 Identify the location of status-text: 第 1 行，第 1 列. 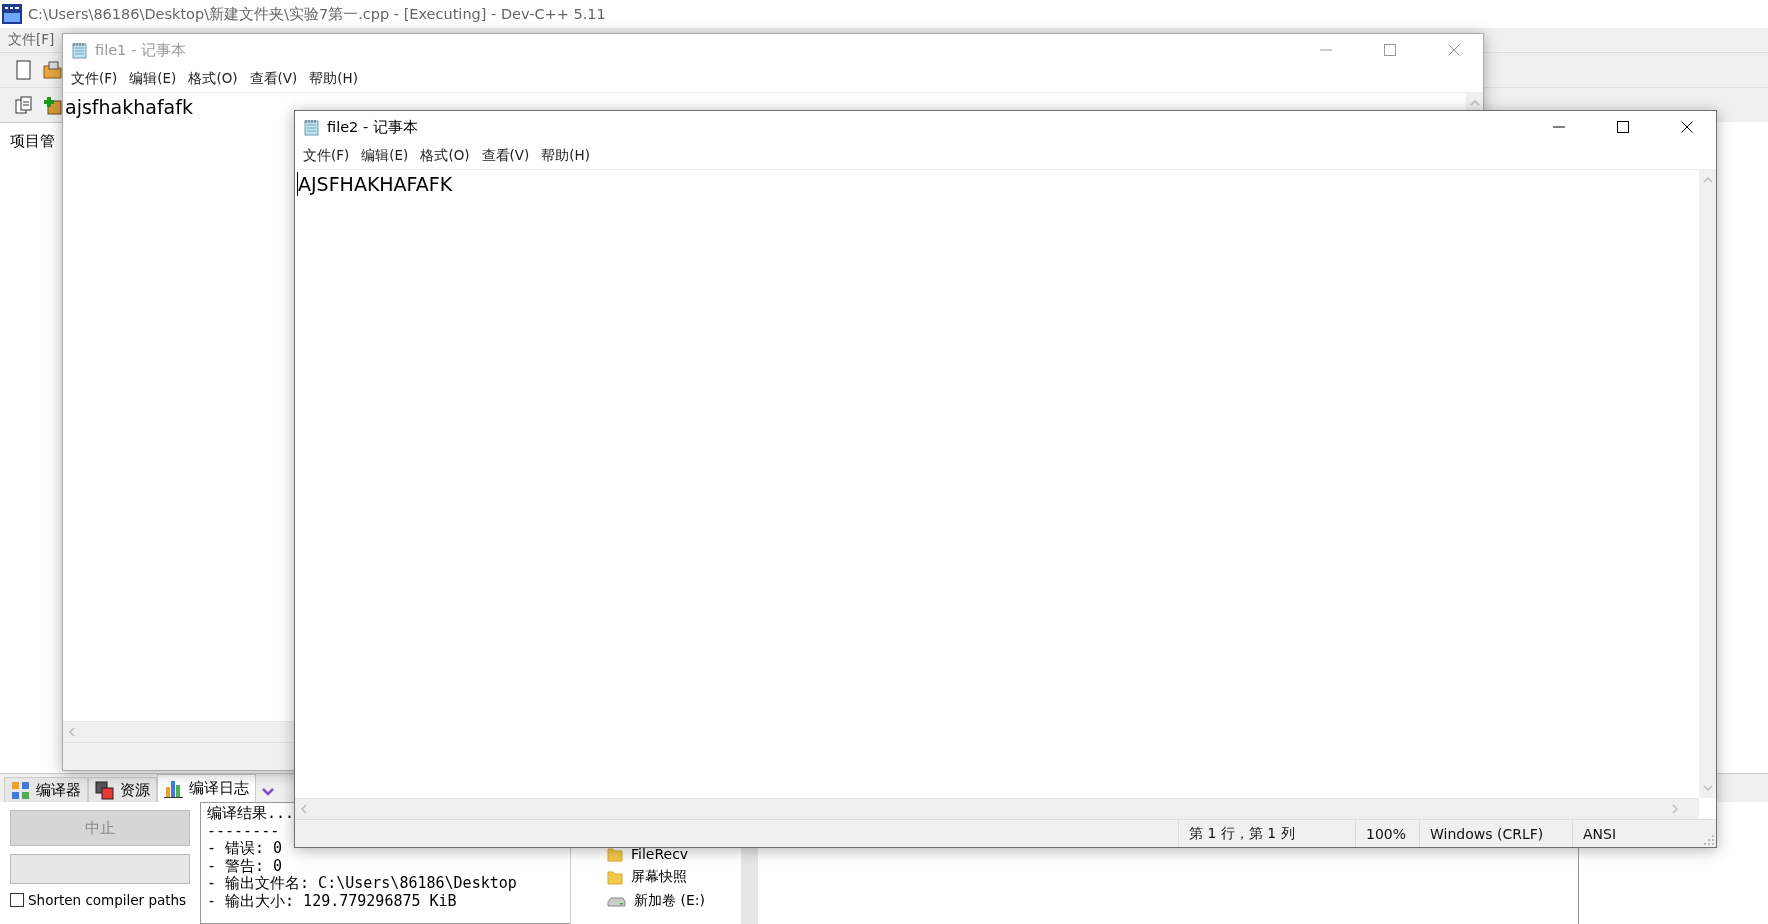
(1266, 833).